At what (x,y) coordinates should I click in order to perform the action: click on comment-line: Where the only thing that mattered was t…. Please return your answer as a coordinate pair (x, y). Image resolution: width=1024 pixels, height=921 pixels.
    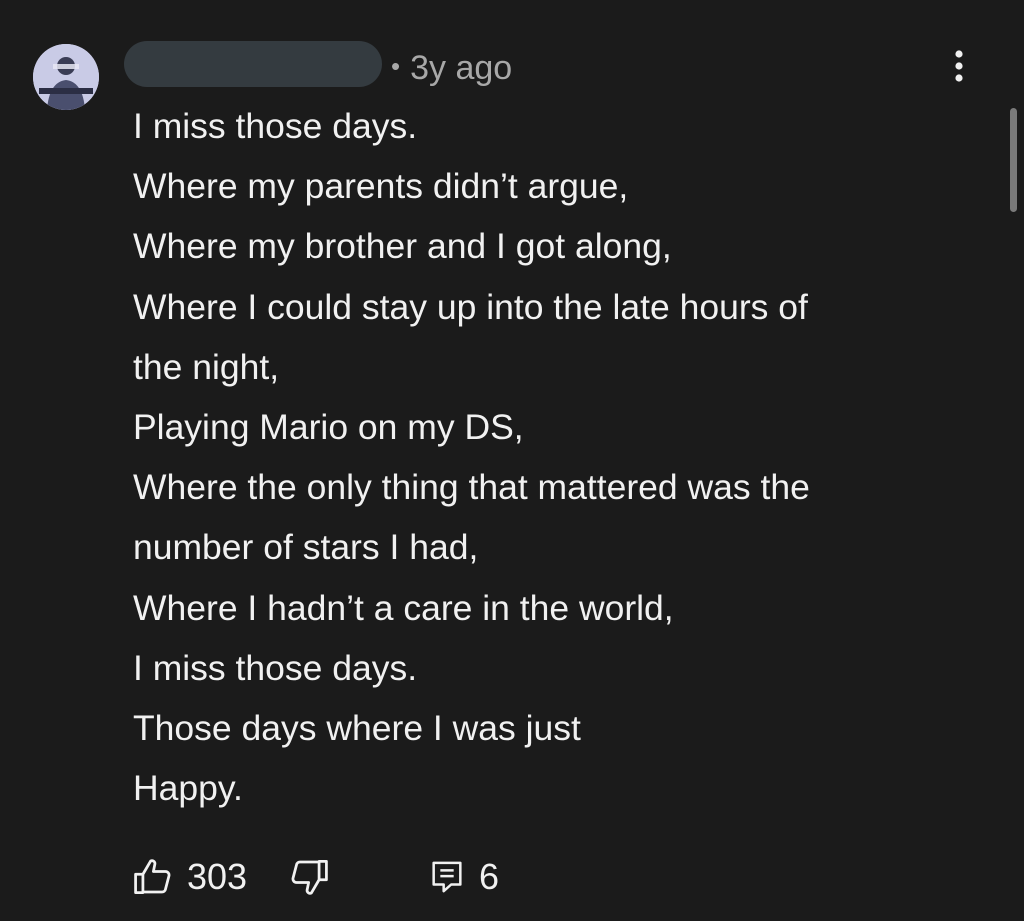
    Looking at the image, I should click on (471, 487).